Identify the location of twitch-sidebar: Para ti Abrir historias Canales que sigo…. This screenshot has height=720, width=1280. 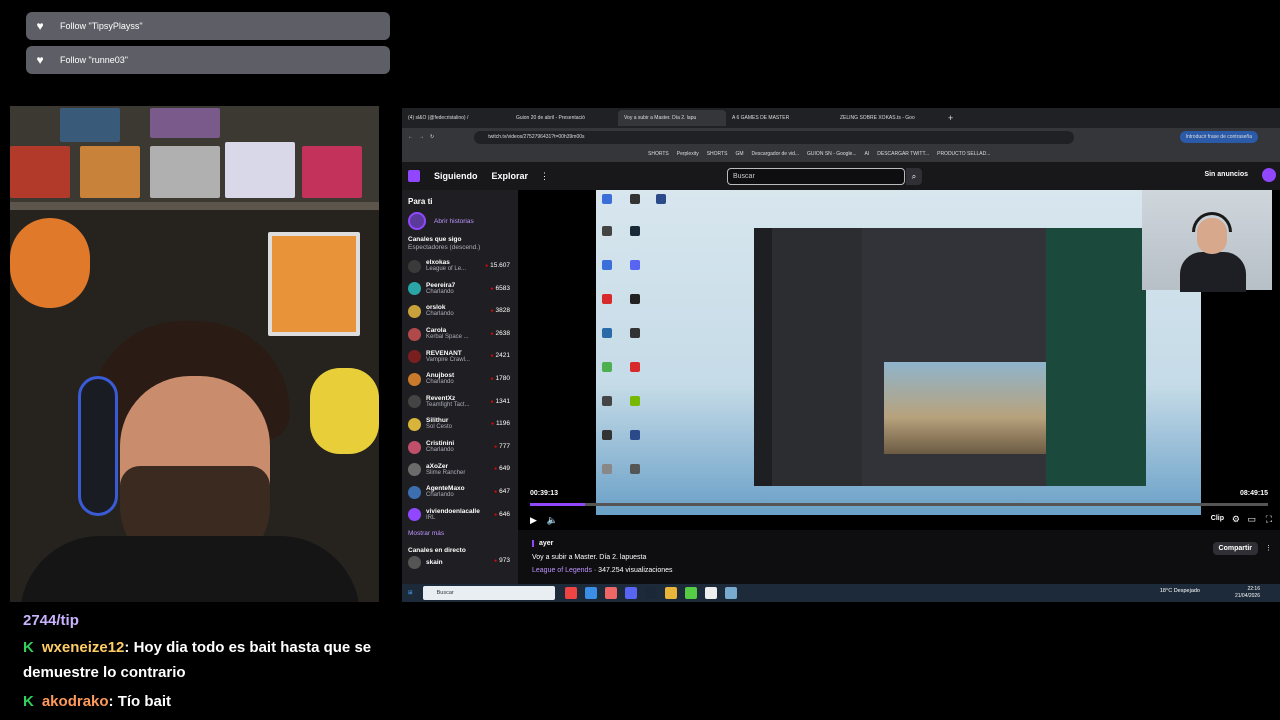
(460, 390).